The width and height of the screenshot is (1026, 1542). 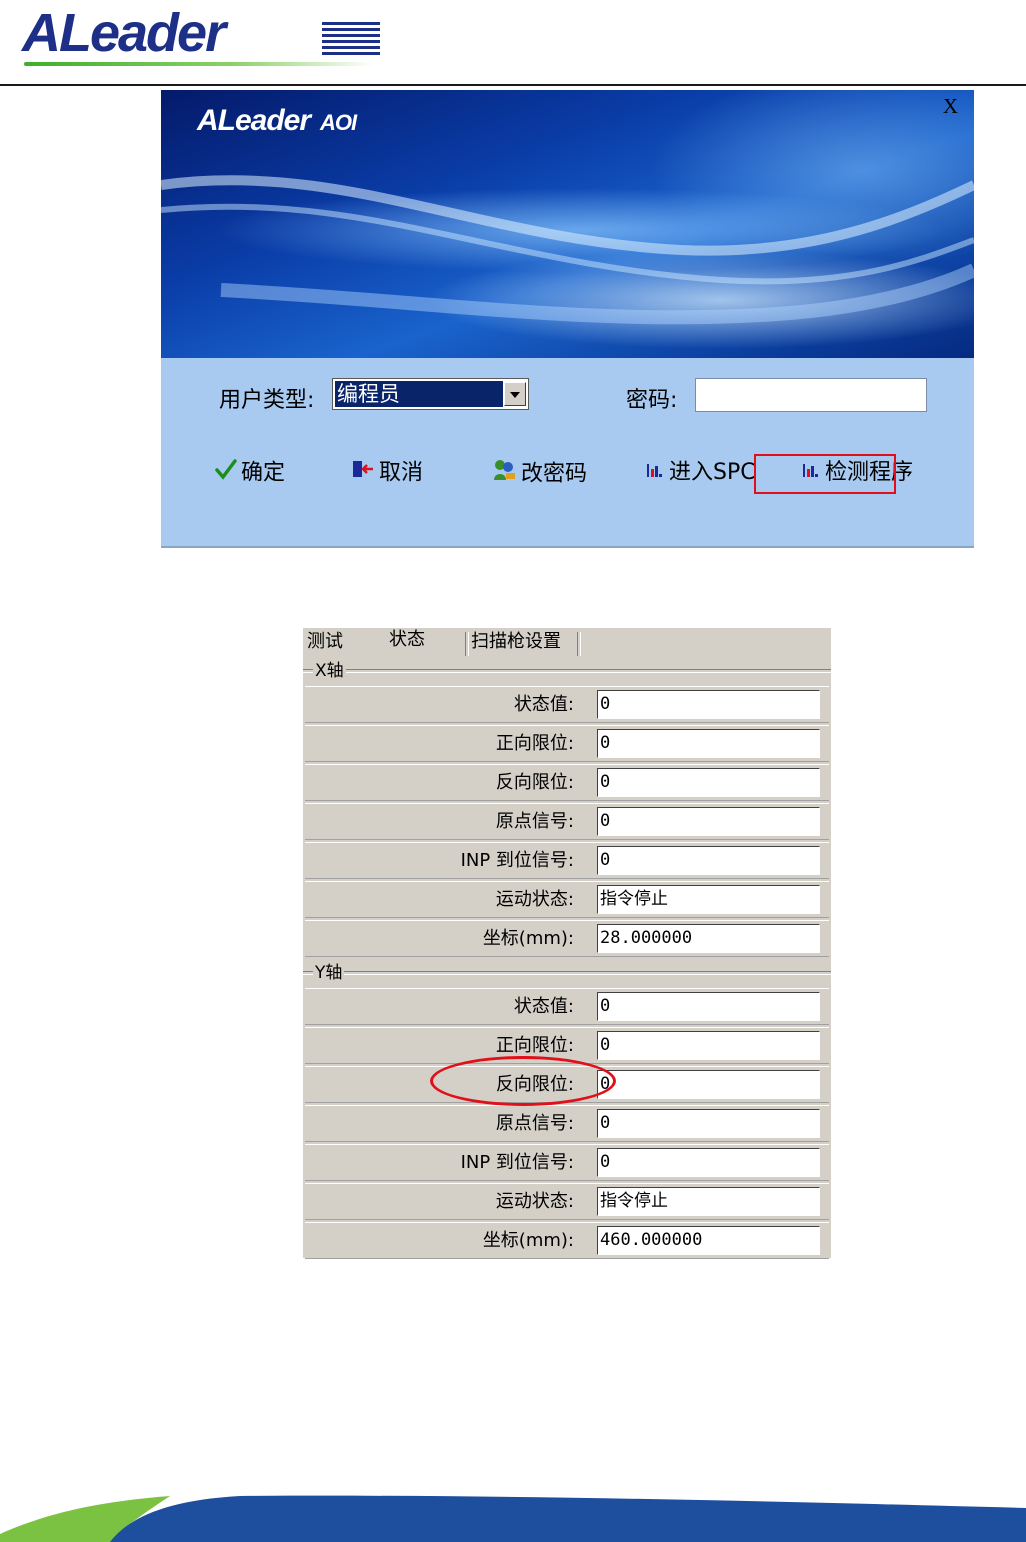 What do you see at coordinates (516, 642) in the screenshot?
I see `tab-scanner-settings: 扫描枪设置` at bounding box center [516, 642].